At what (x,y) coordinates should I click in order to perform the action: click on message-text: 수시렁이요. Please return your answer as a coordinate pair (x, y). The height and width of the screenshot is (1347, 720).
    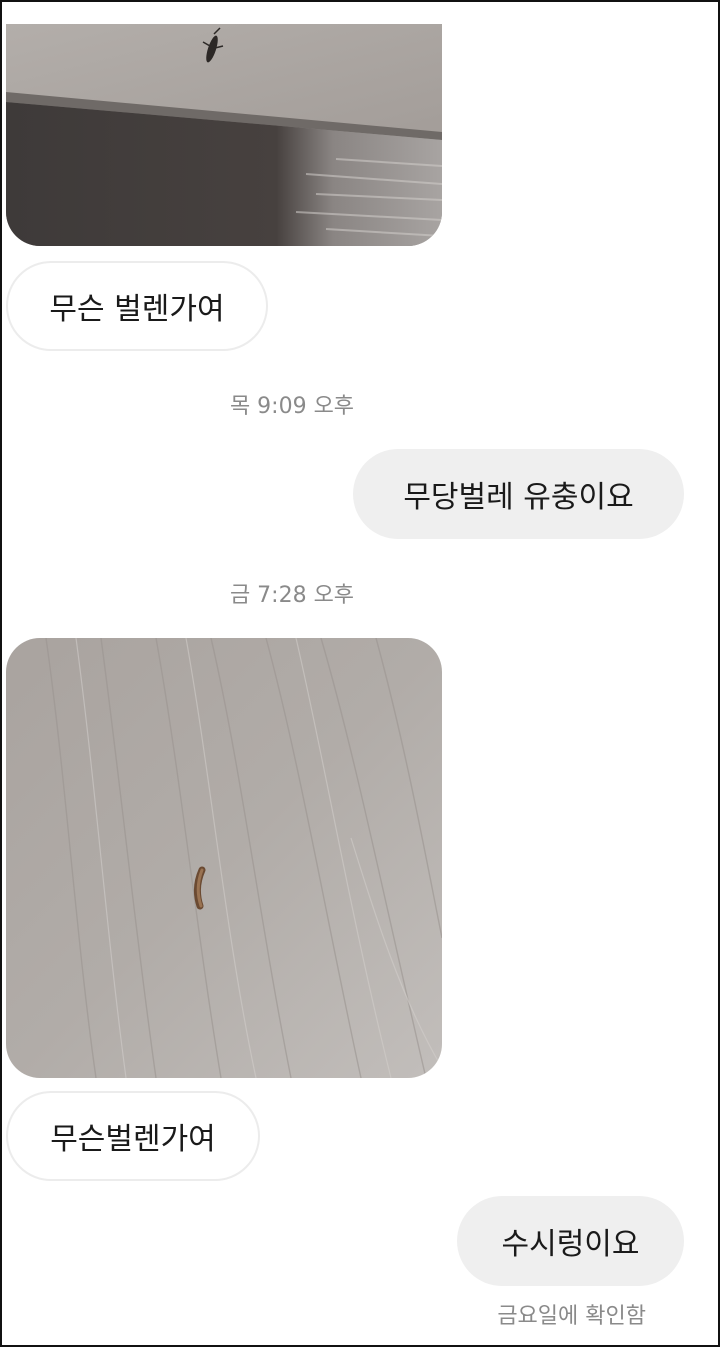
    Looking at the image, I should click on (570, 1244).